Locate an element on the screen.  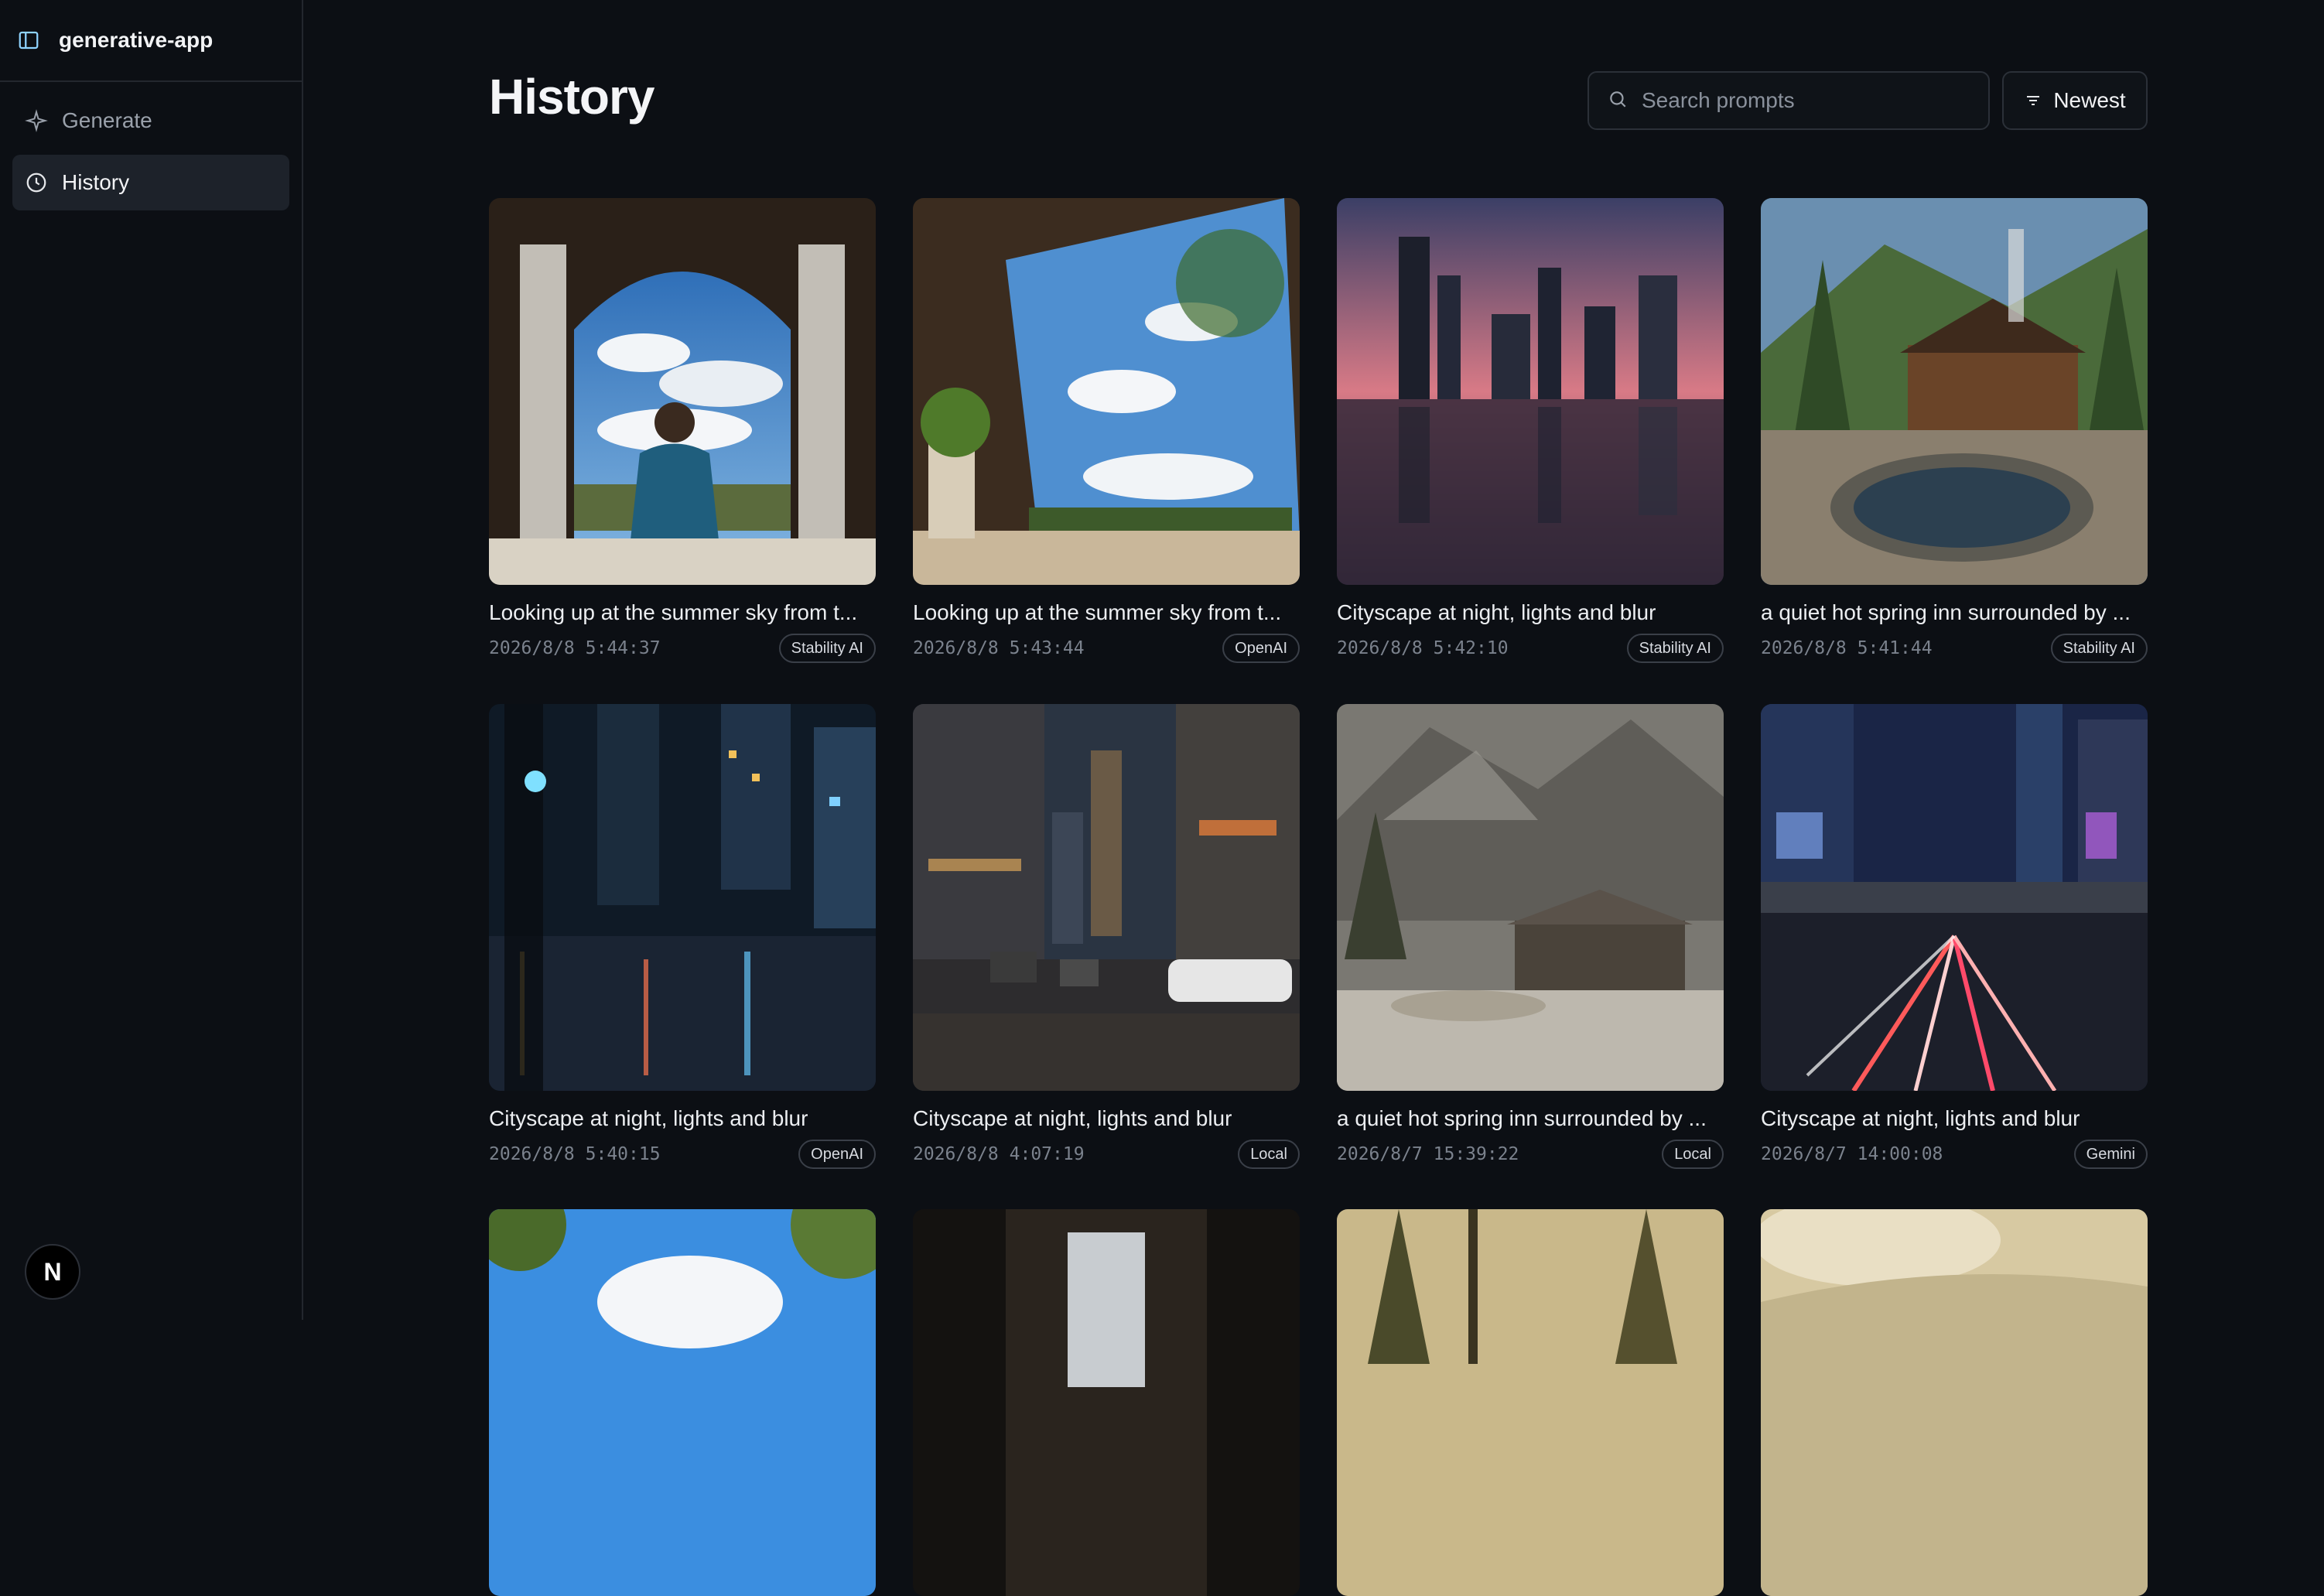
card-timestamp: 2026/8/7 14:00:08 is located at coordinates (1852, 1154).